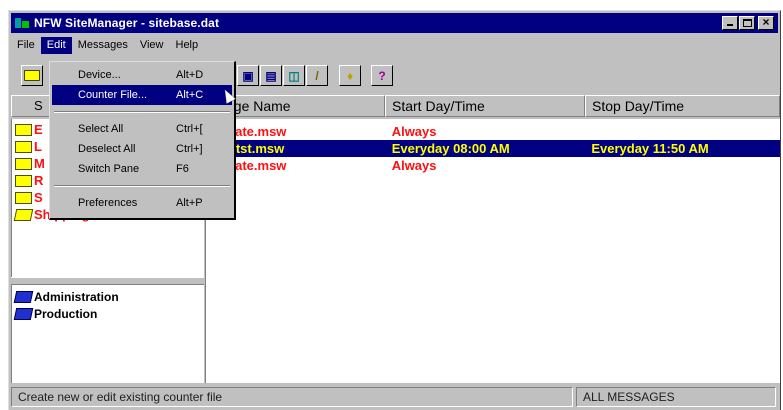  What do you see at coordinates (23, 214) in the screenshot?
I see `open-folder-icon` at bounding box center [23, 214].